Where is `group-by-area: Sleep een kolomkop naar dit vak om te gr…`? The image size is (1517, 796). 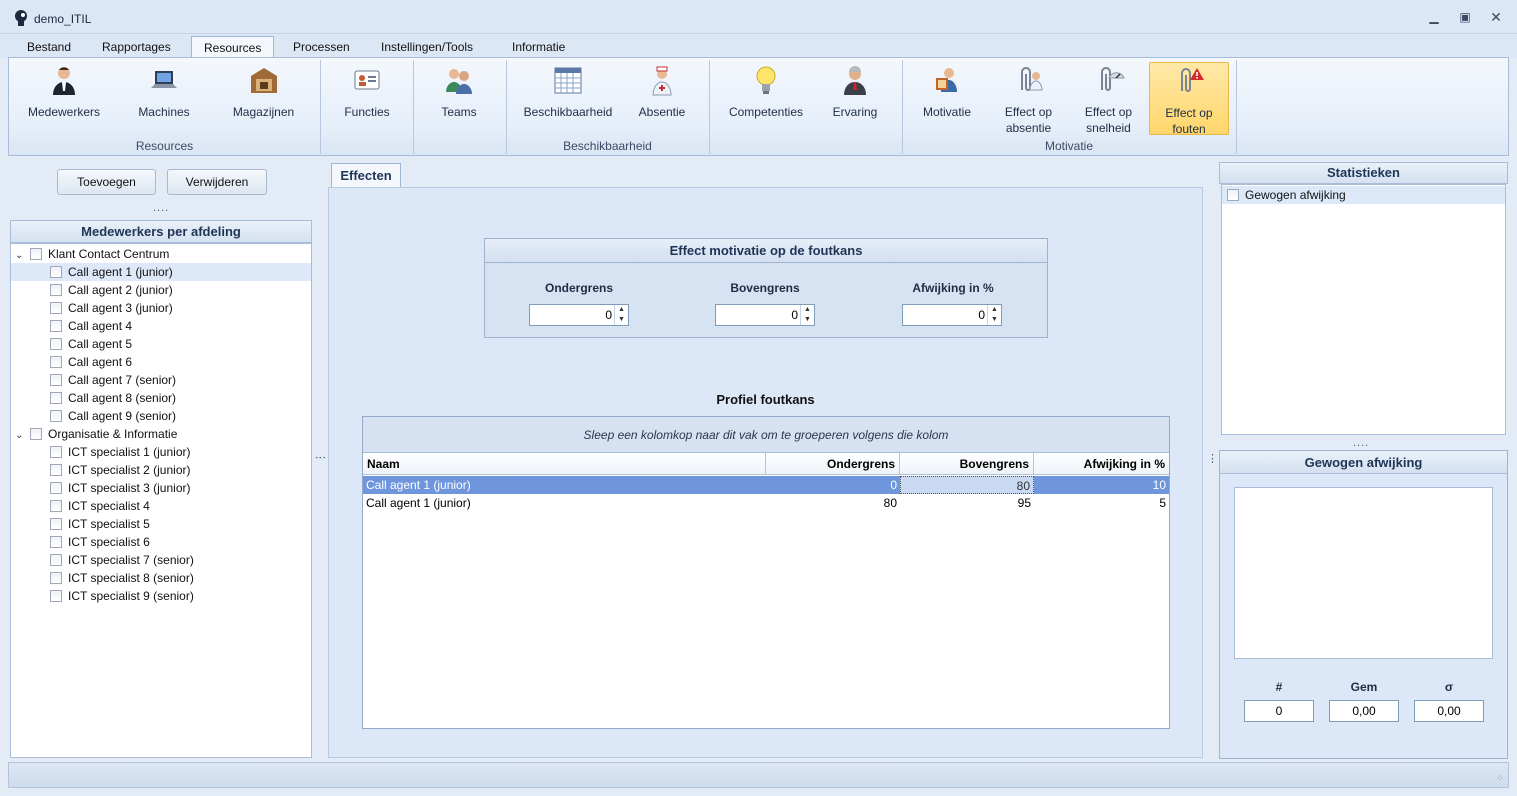
group-by-area: Sleep een kolomkop naar dit vak om te gr… is located at coordinates (766, 435).